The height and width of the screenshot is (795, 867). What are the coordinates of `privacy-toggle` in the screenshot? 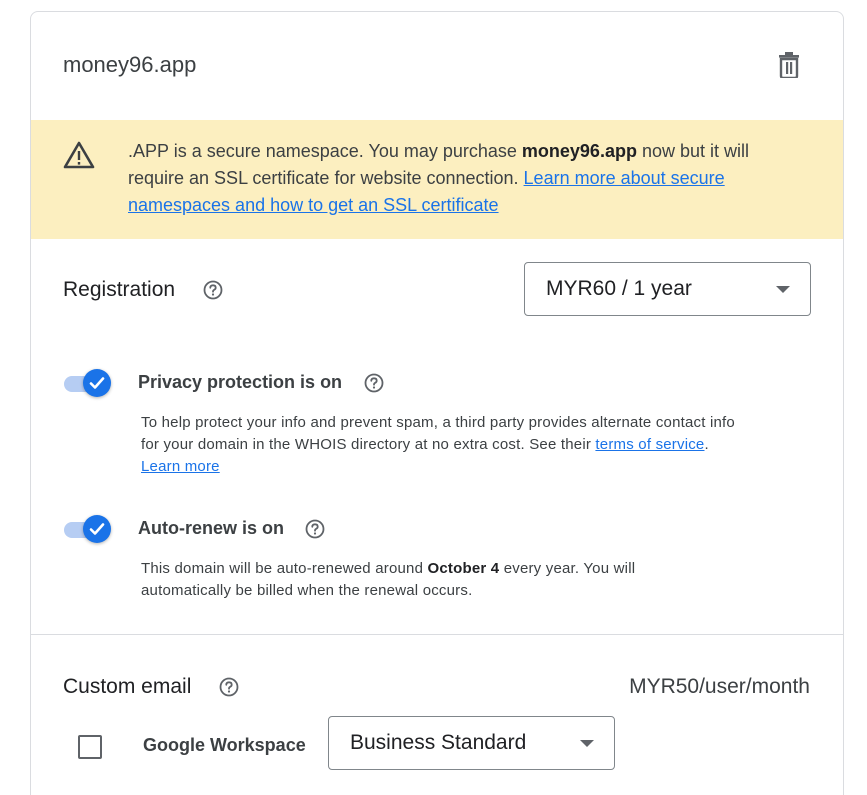 It's located at (87, 383).